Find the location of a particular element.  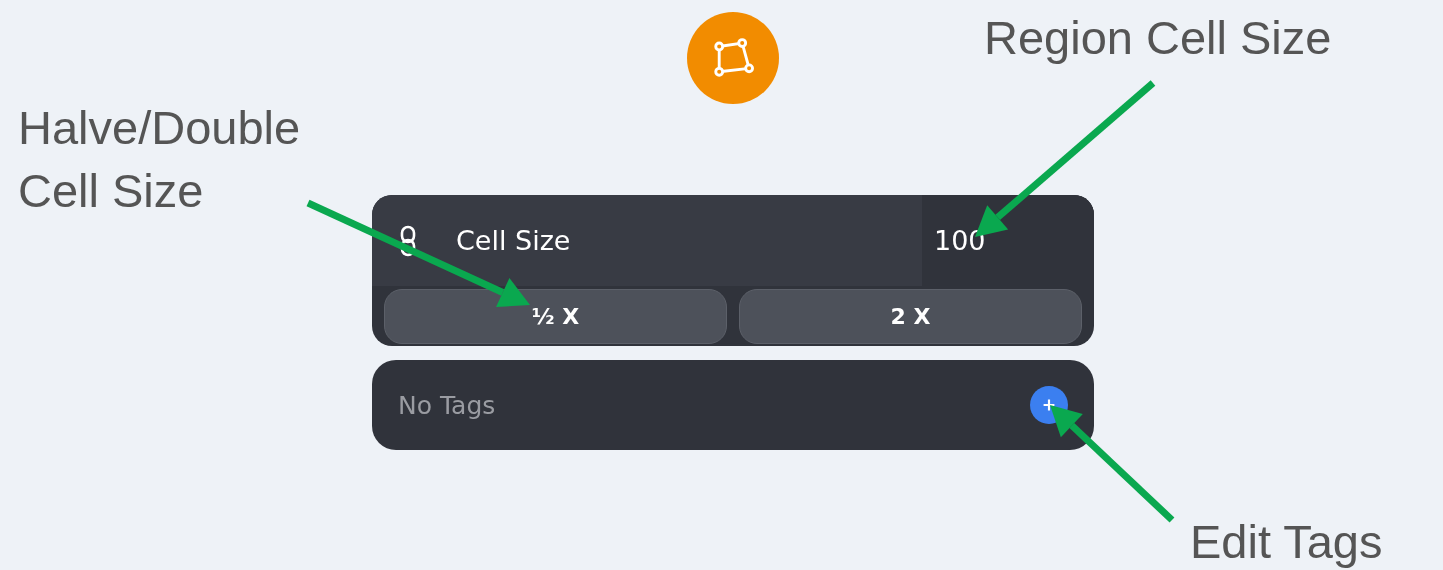

cell-size-field: 100 is located at coordinates (1008, 240).